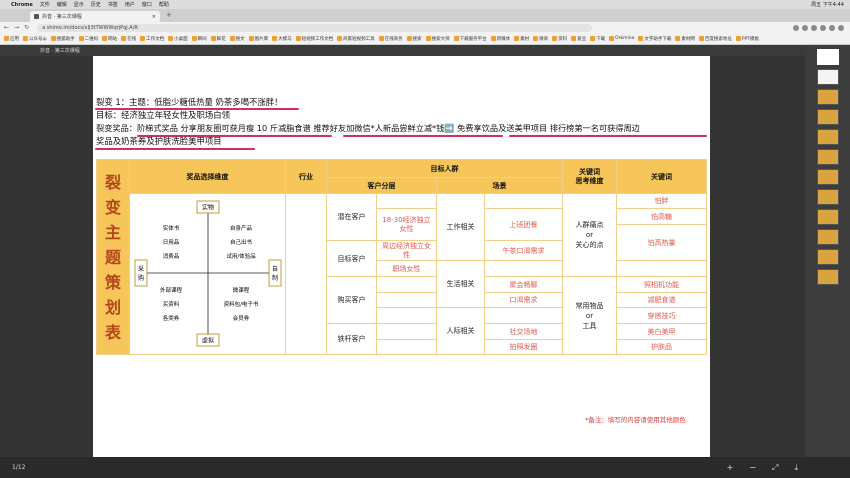 Image resolution: width=850 pixels, height=478 pixels. I want to click on browser-tab: 抖音 · 第三次课程 ×, so click(95, 16).